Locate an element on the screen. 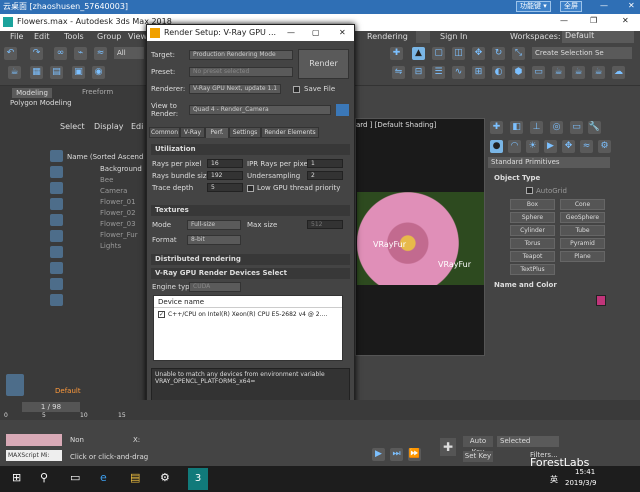 This screenshot has height=492, width=640. lights-icon: ☀ is located at coordinates (532, 146).